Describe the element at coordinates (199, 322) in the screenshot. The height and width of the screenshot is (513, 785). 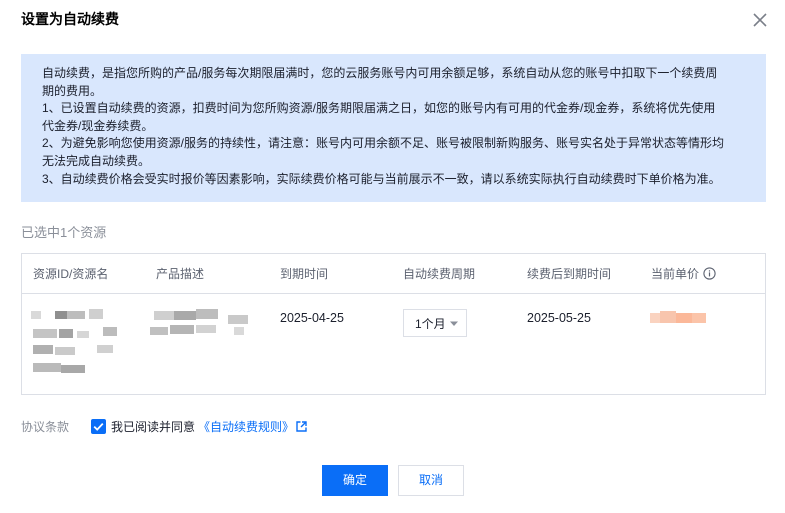
I see `redacted-product-desc` at that location.